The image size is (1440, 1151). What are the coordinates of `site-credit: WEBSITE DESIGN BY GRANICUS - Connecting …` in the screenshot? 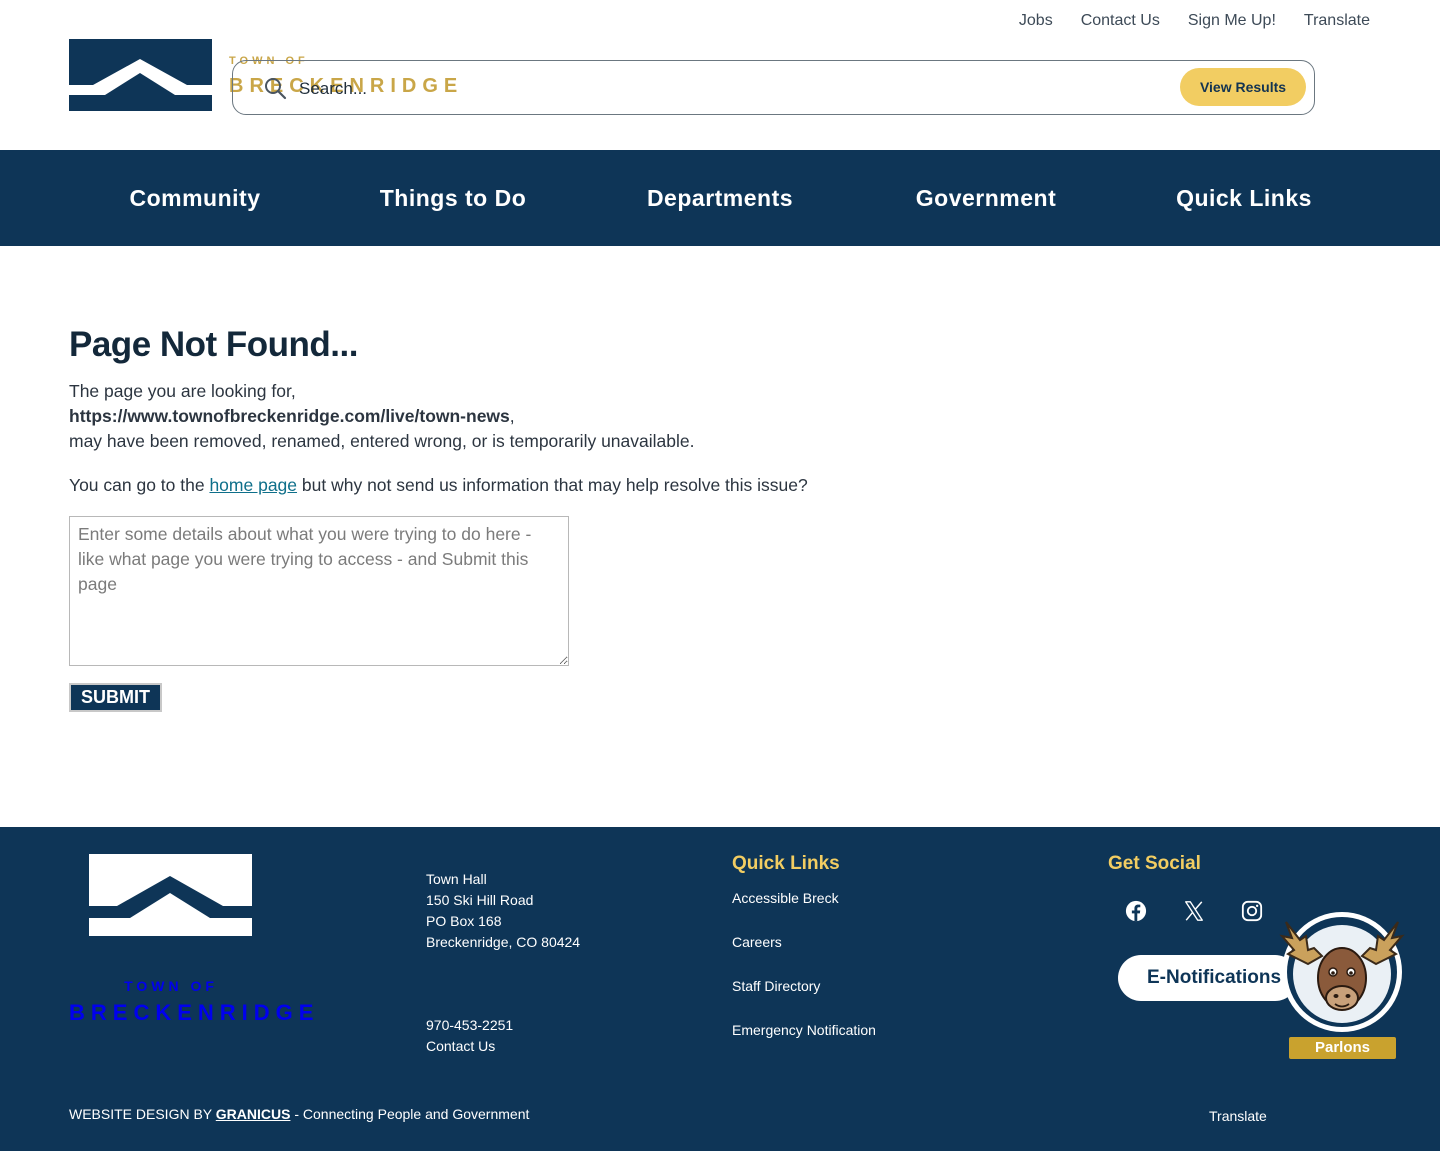 It's located at (299, 1114).